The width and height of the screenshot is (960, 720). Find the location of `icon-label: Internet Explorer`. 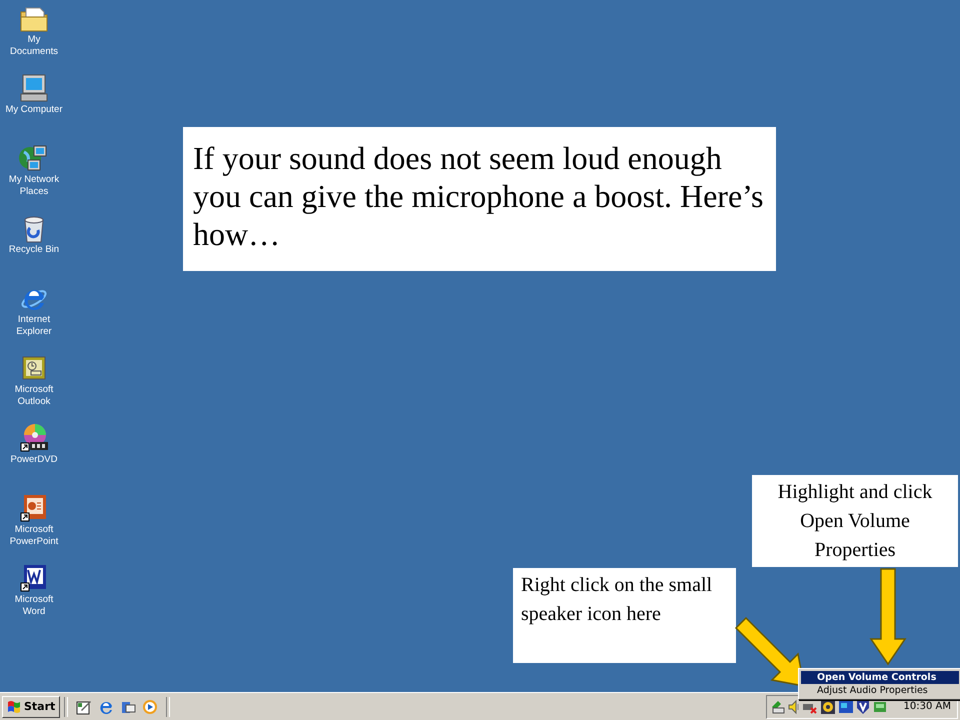

icon-label: Internet Explorer is located at coordinates (34, 326).